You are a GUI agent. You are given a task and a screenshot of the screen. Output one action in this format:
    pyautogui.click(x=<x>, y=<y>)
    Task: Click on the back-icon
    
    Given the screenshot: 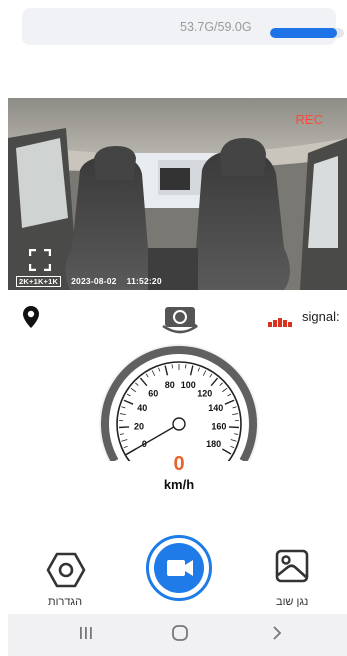 What is the action you would take?
    pyautogui.click(x=277, y=635)
    